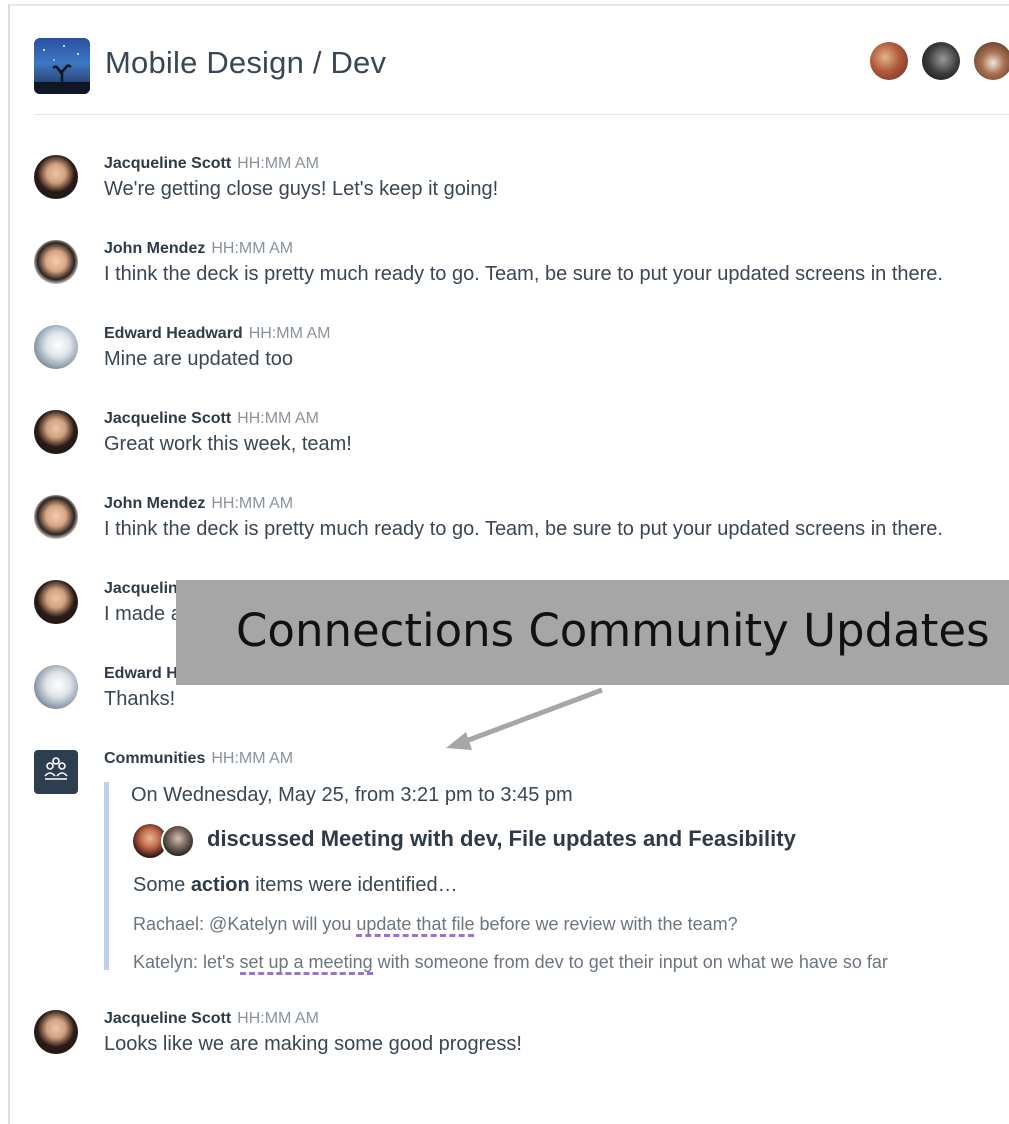 The width and height of the screenshot is (1009, 1124). What do you see at coordinates (141, 673) in the screenshot?
I see `sender-name: Edward H` at bounding box center [141, 673].